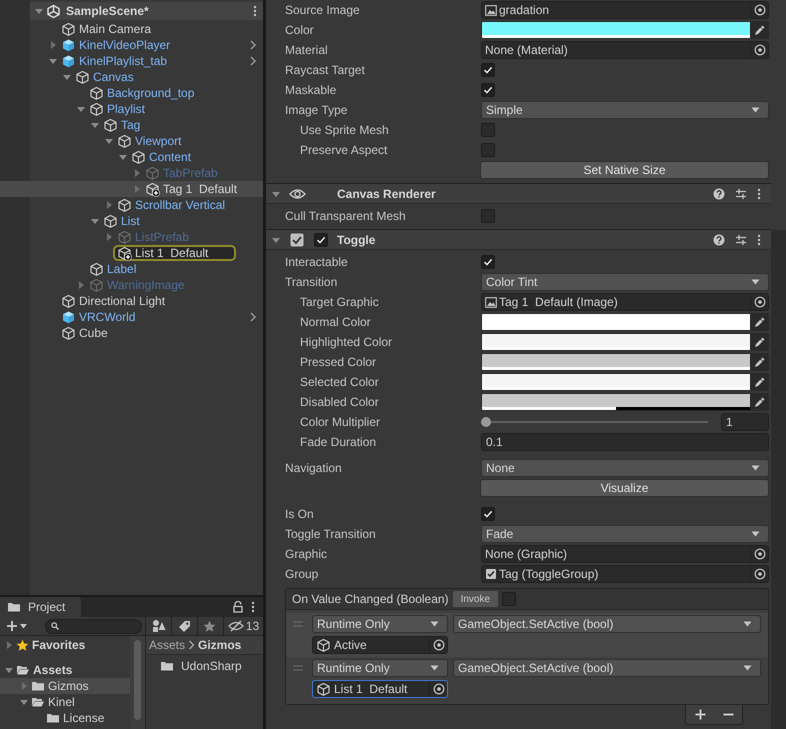 This screenshot has width=786, height=729. What do you see at coordinates (625, 534) in the screenshot?
I see `dropdown: Fade` at bounding box center [625, 534].